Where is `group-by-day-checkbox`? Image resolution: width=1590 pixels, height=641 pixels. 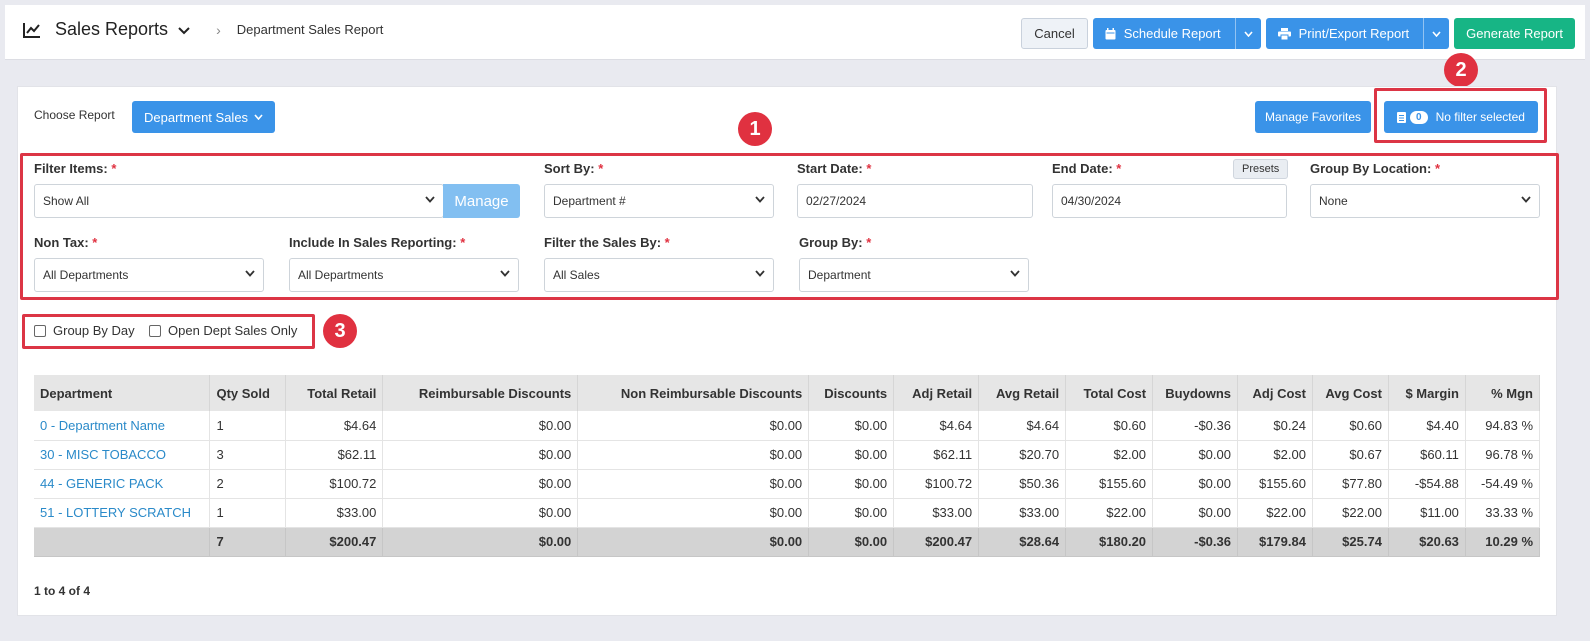 group-by-day-checkbox is located at coordinates (40, 330).